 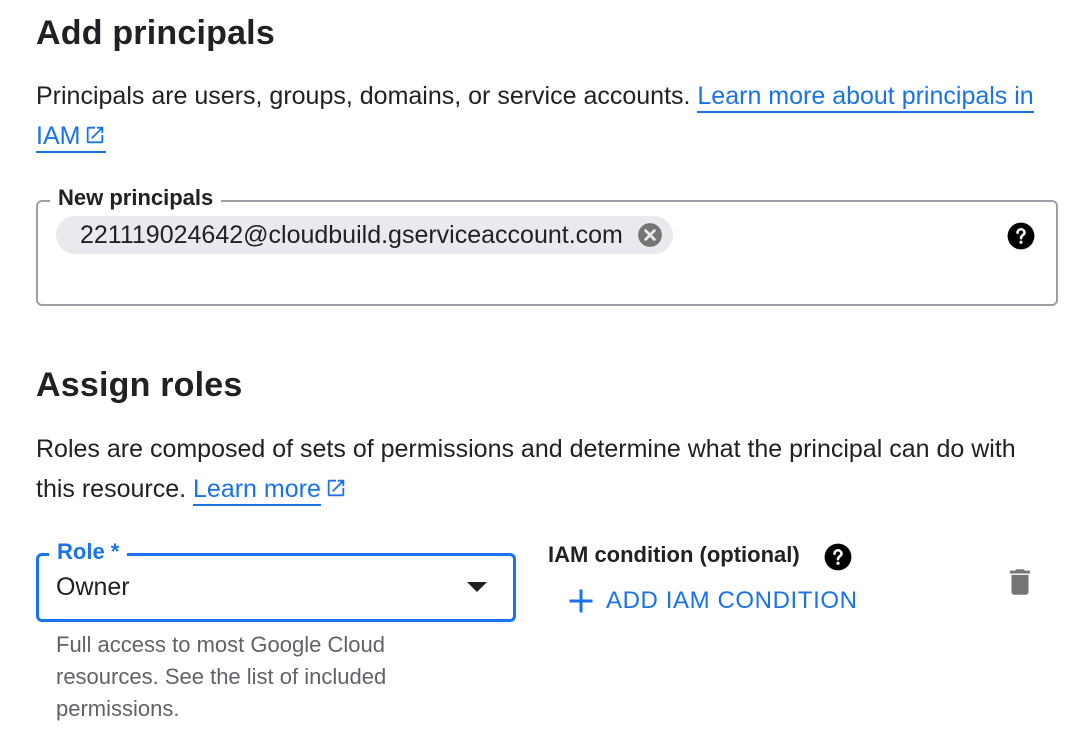 I want to click on learn-more-roles-label: Learn more, so click(x=257, y=489).